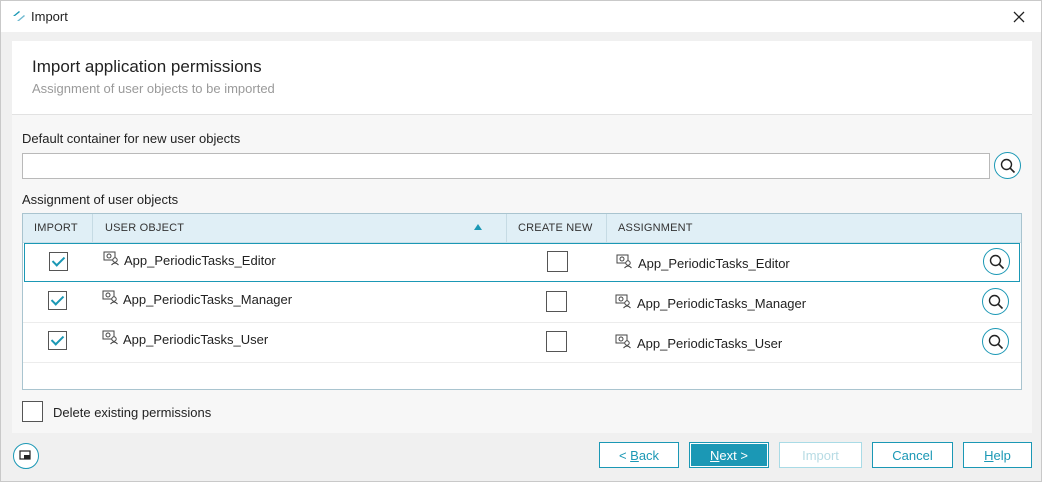 This screenshot has width=1042, height=482. Describe the element at coordinates (196, 339) in the screenshot. I see `user-object-name: App_PeriodicTasks_User` at that location.